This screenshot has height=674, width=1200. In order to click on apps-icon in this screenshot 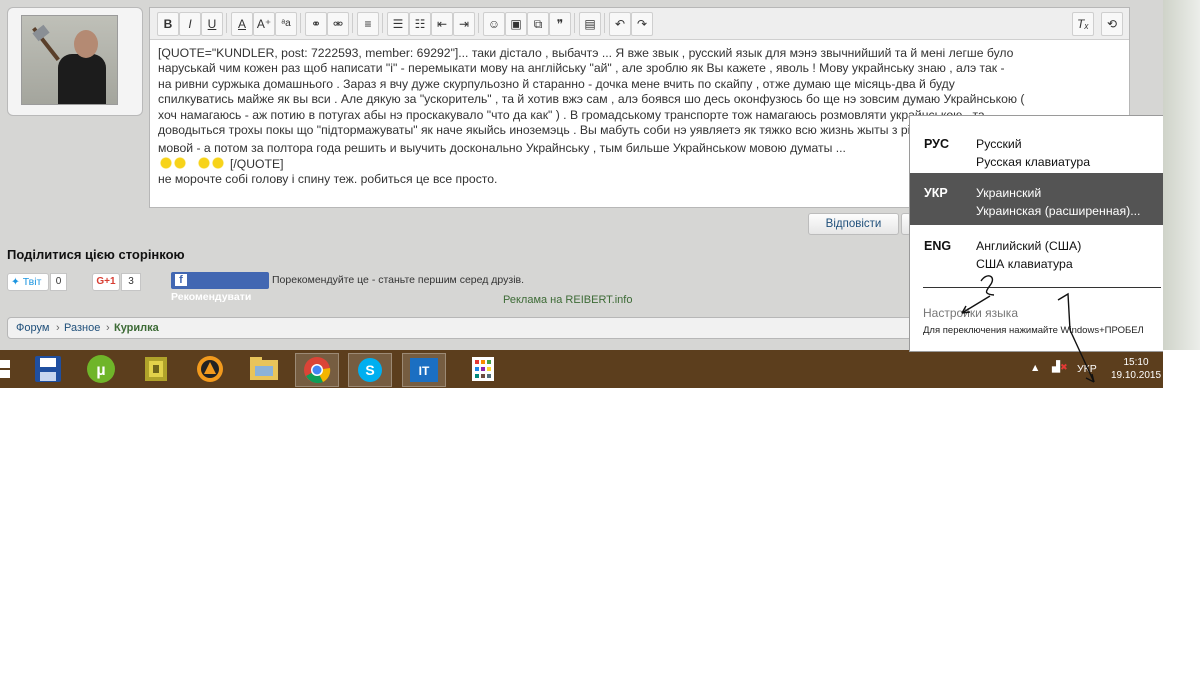, I will do `click(483, 369)`.